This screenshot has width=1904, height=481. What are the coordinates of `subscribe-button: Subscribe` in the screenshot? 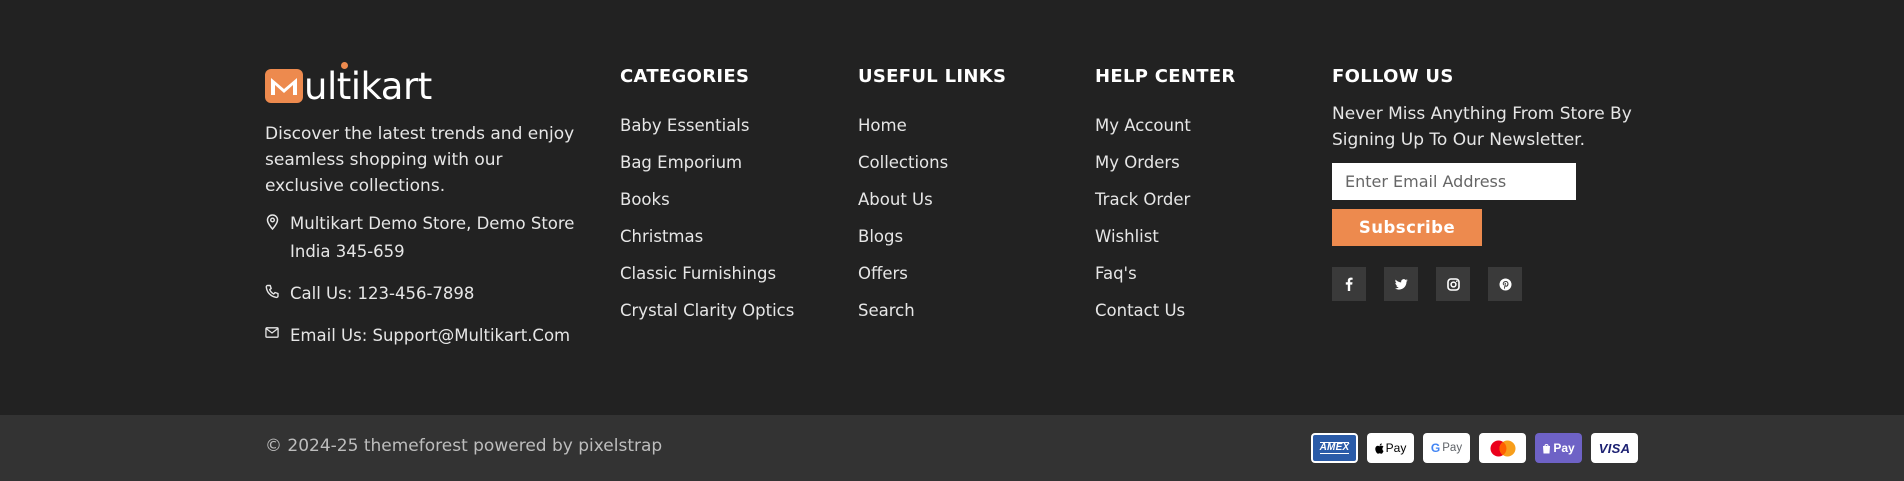 It's located at (1407, 227).